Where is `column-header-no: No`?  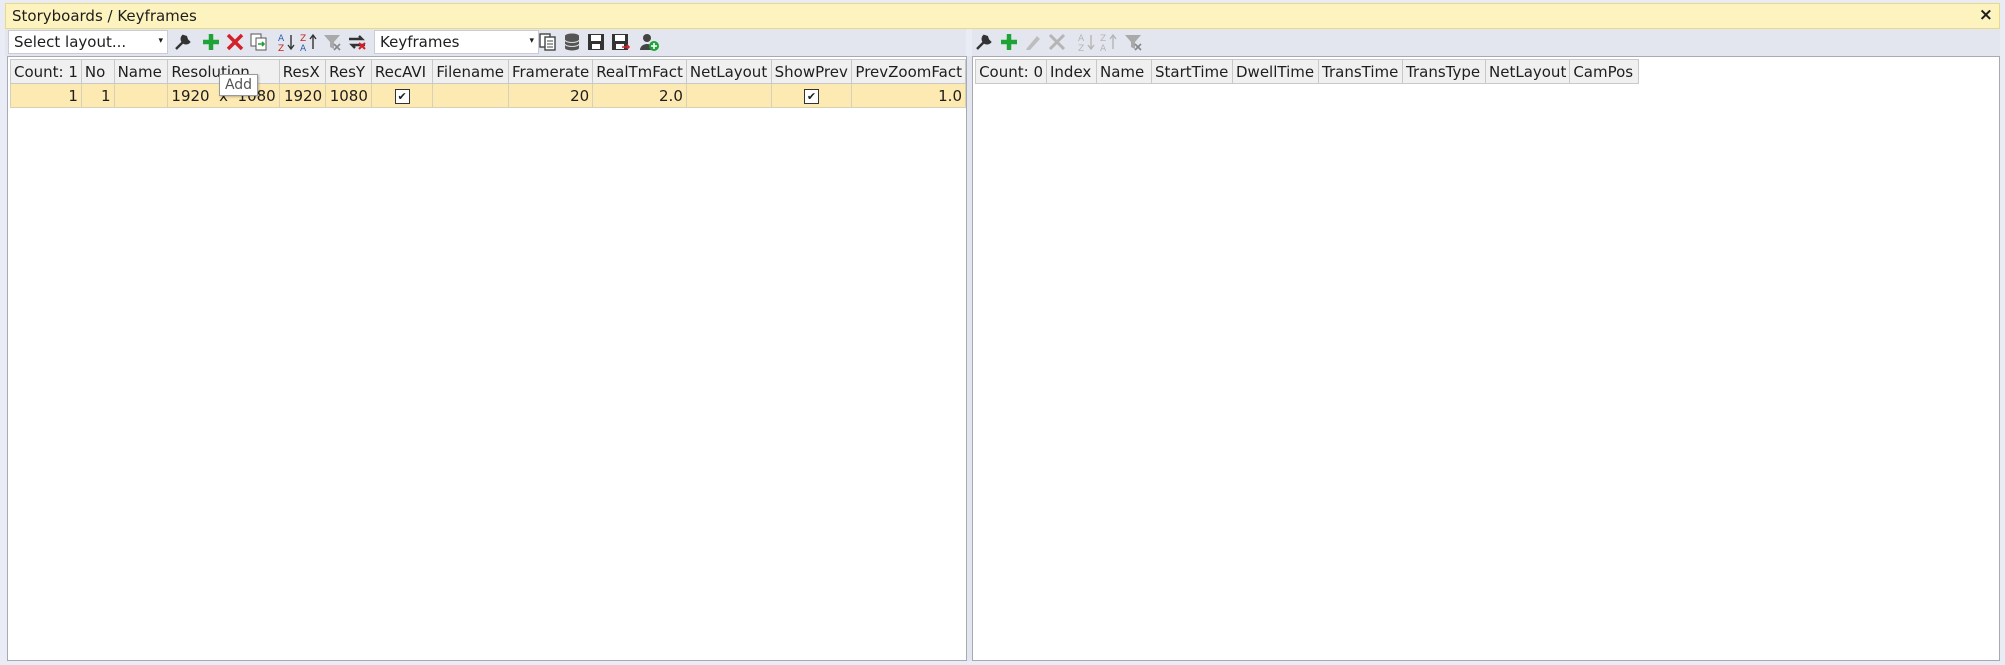 column-header-no: No is located at coordinates (97, 71).